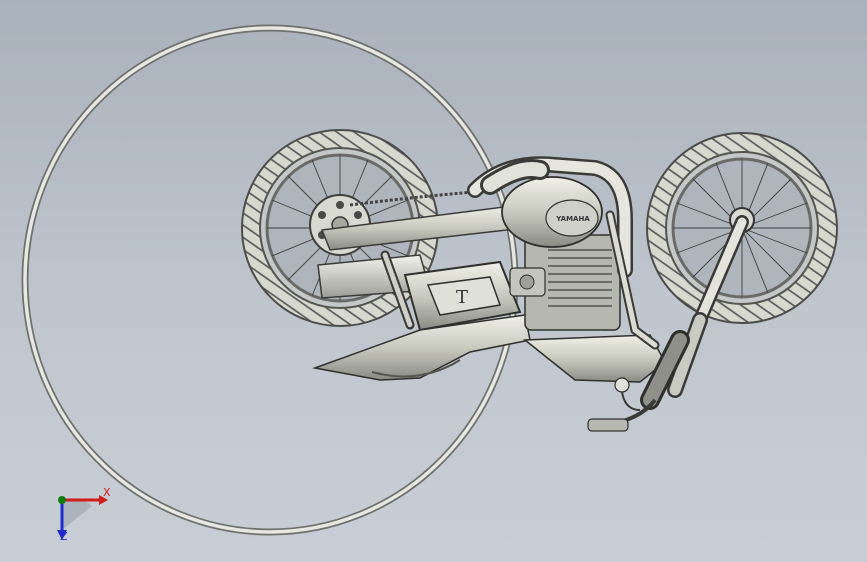 The image size is (867, 562). I want to click on z-axis-label: Z, so click(64, 536).